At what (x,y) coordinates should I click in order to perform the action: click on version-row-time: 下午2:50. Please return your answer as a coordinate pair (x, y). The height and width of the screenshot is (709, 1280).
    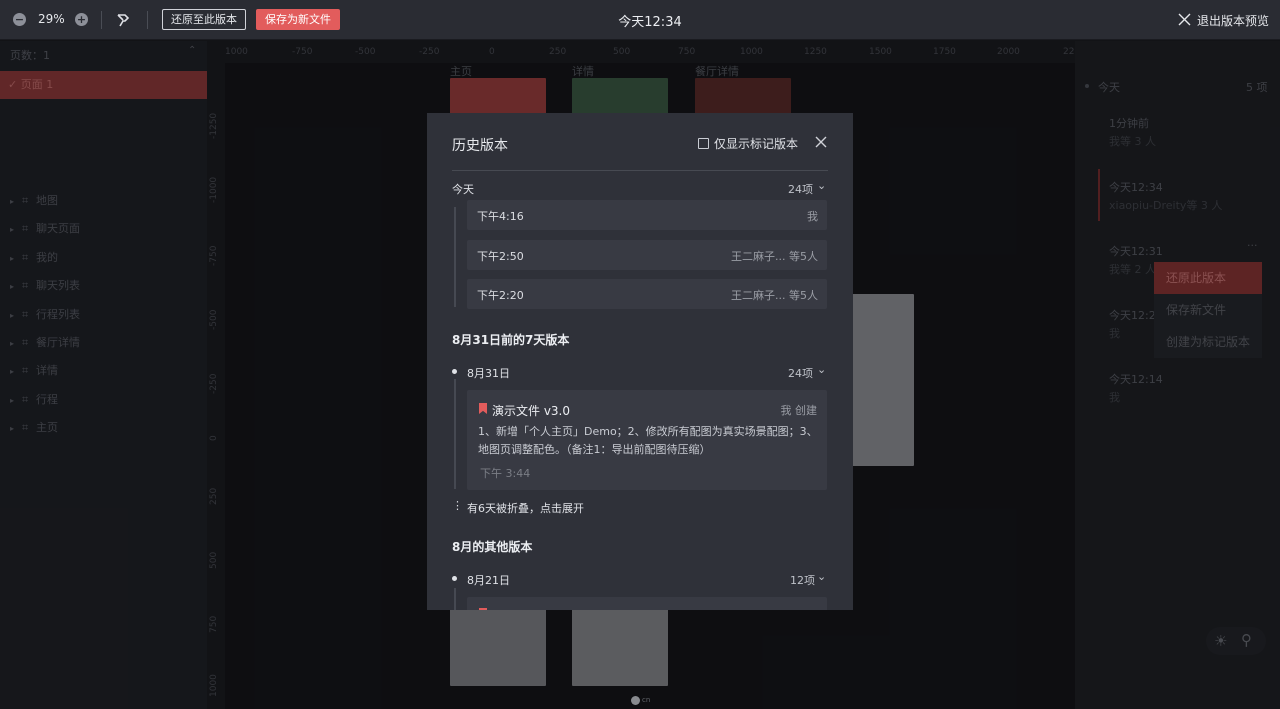
    Looking at the image, I should click on (500, 256).